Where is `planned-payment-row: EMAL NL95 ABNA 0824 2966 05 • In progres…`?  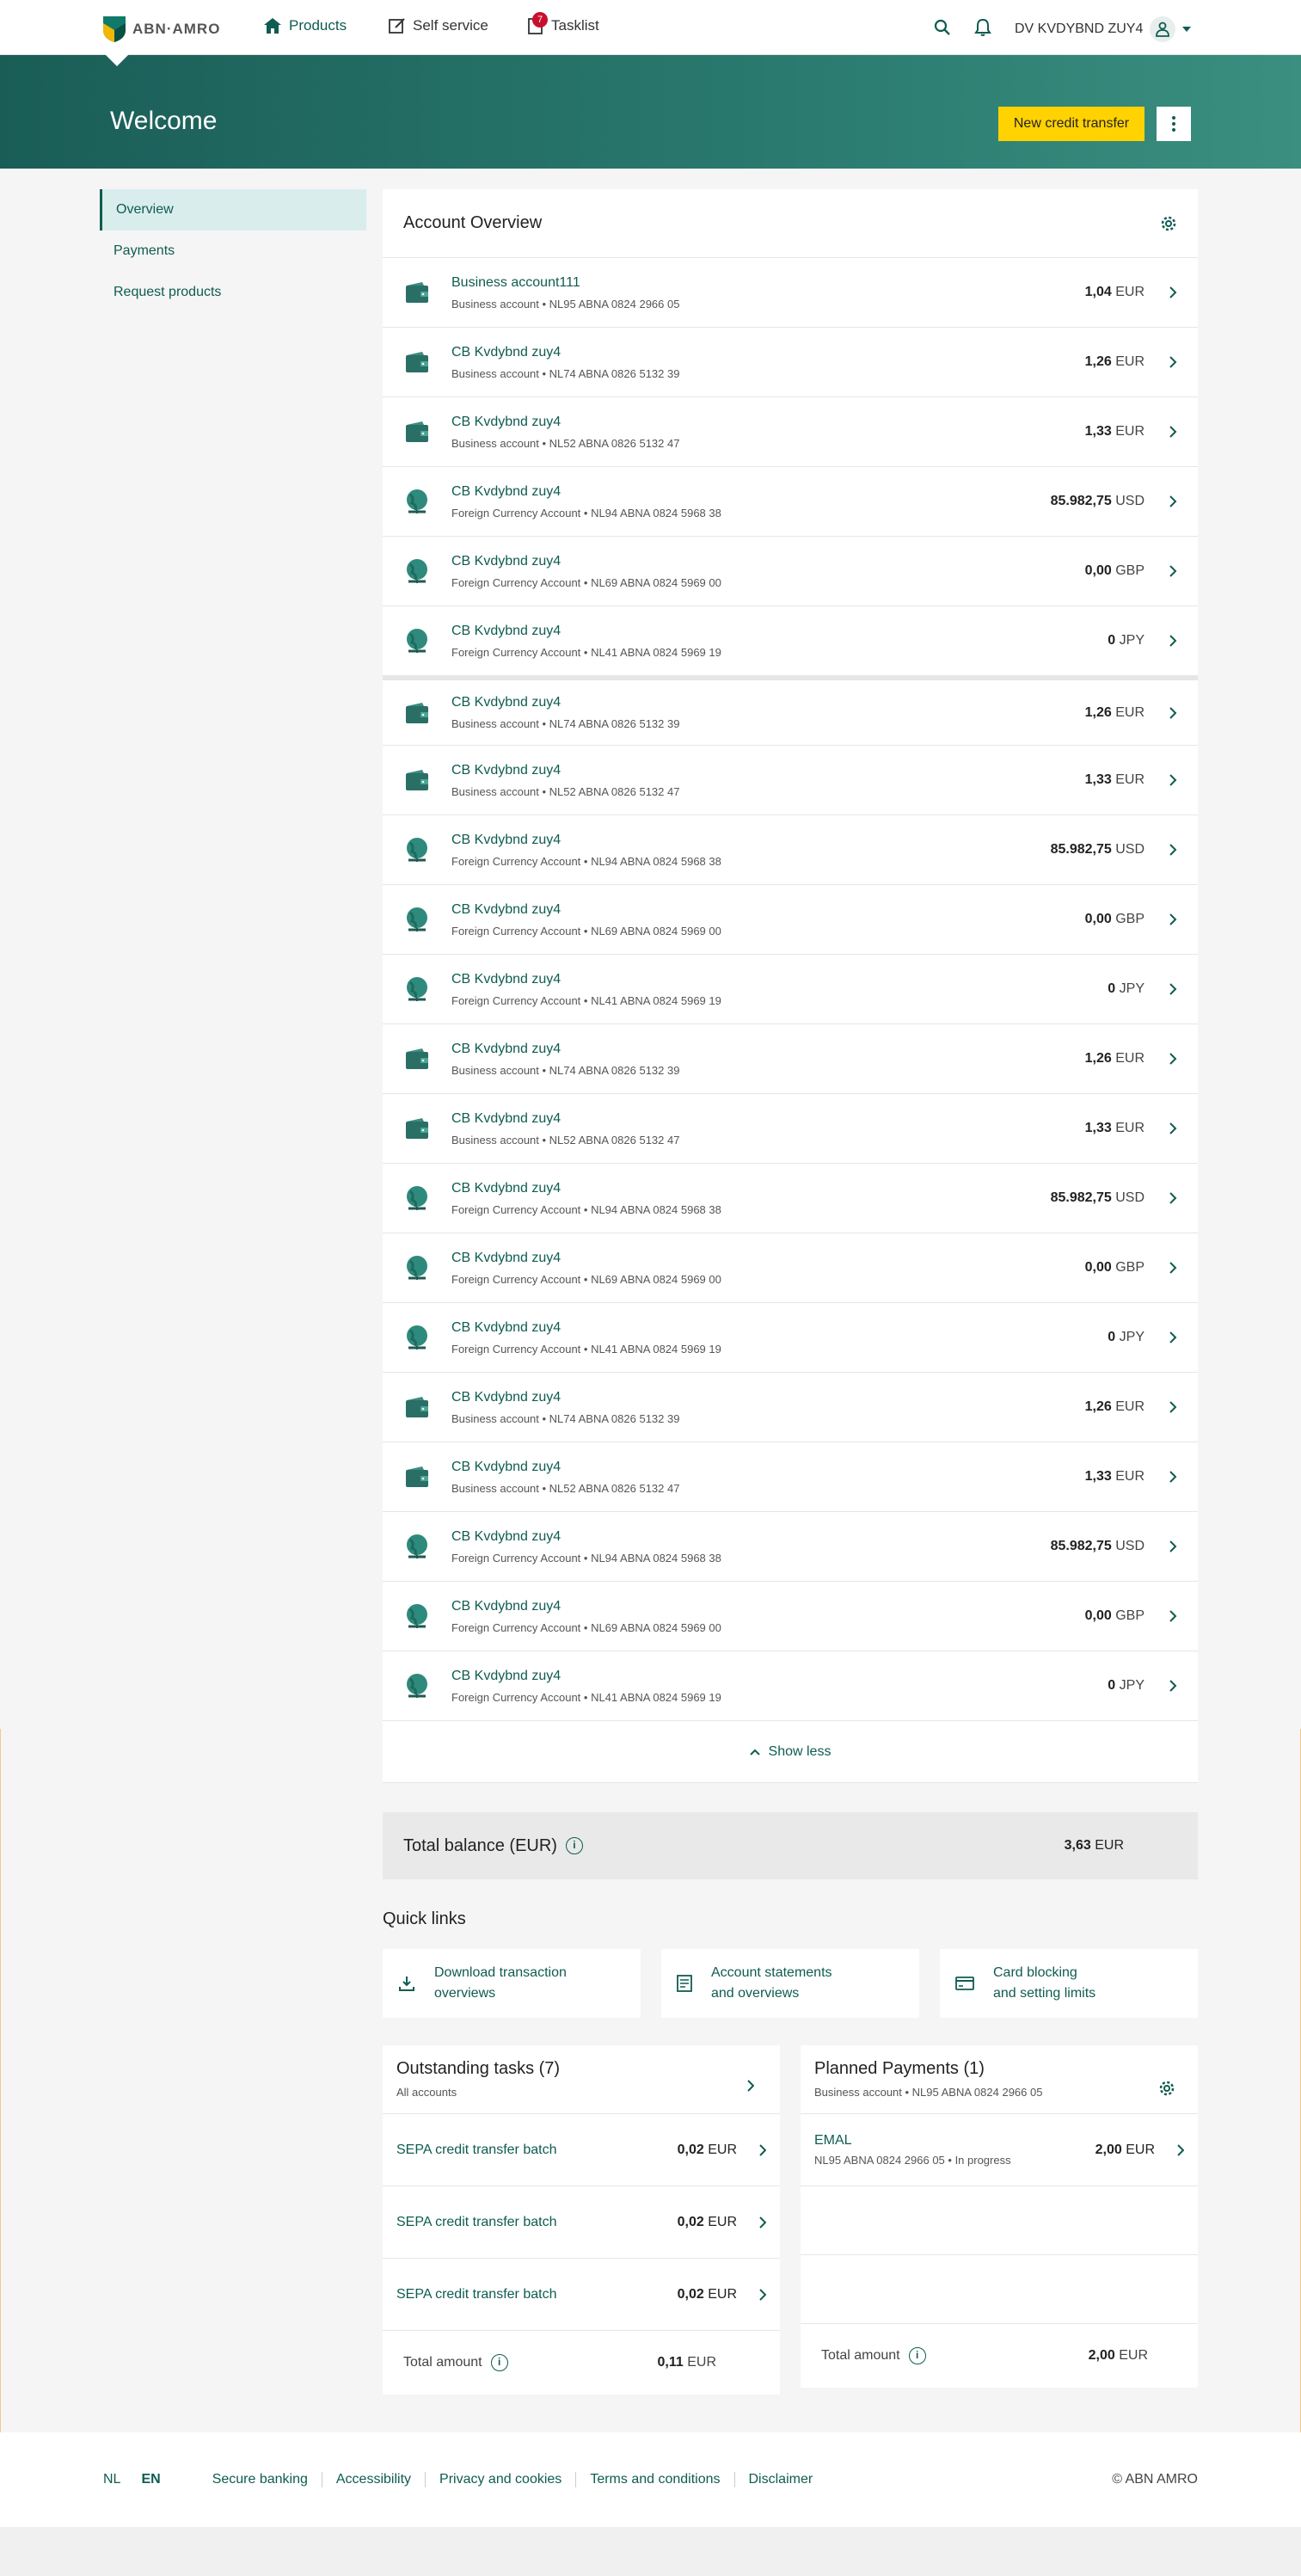 planned-payment-row: EMAL NL95 ABNA 0824 2966 05 • In progres… is located at coordinates (1000, 2150).